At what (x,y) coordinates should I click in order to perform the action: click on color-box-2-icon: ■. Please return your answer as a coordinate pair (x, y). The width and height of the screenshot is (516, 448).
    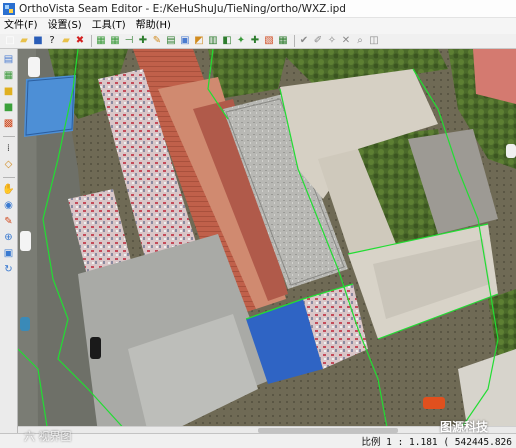
    Looking at the image, I should click on (8, 107).